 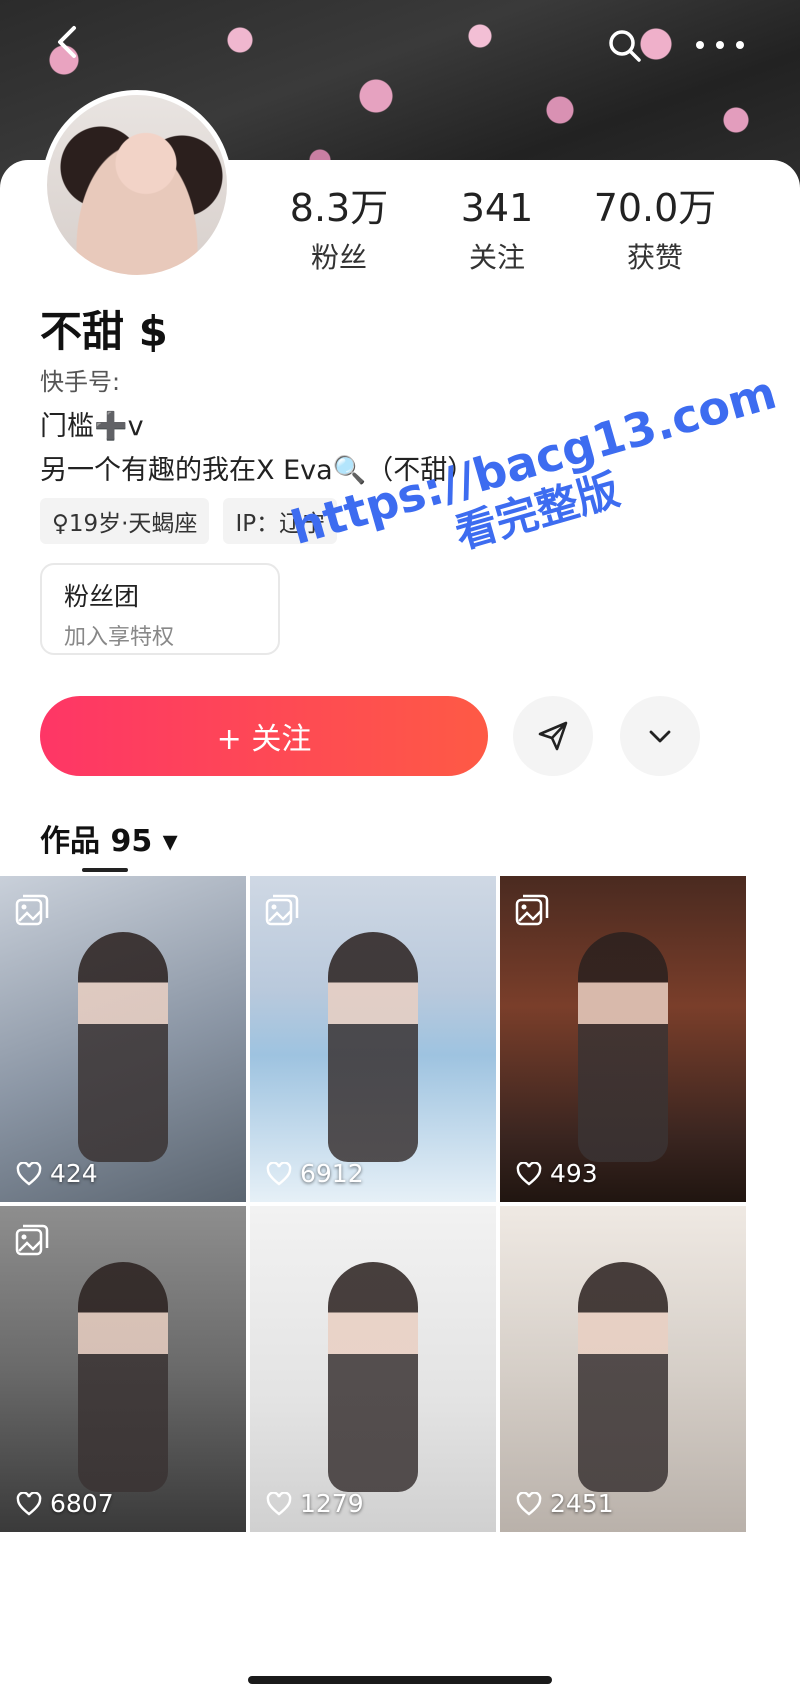 What do you see at coordinates (105, 870) in the screenshot?
I see `tab-works-indicator` at bounding box center [105, 870].